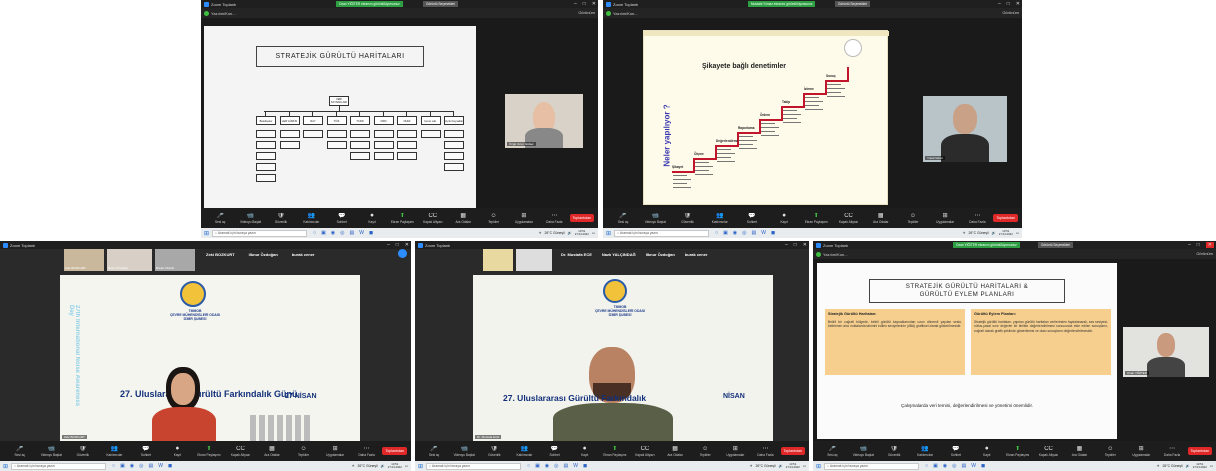 The width and height of the screenshot is (1216, 471). I want to click on next-page-icon, so click(402, 253).